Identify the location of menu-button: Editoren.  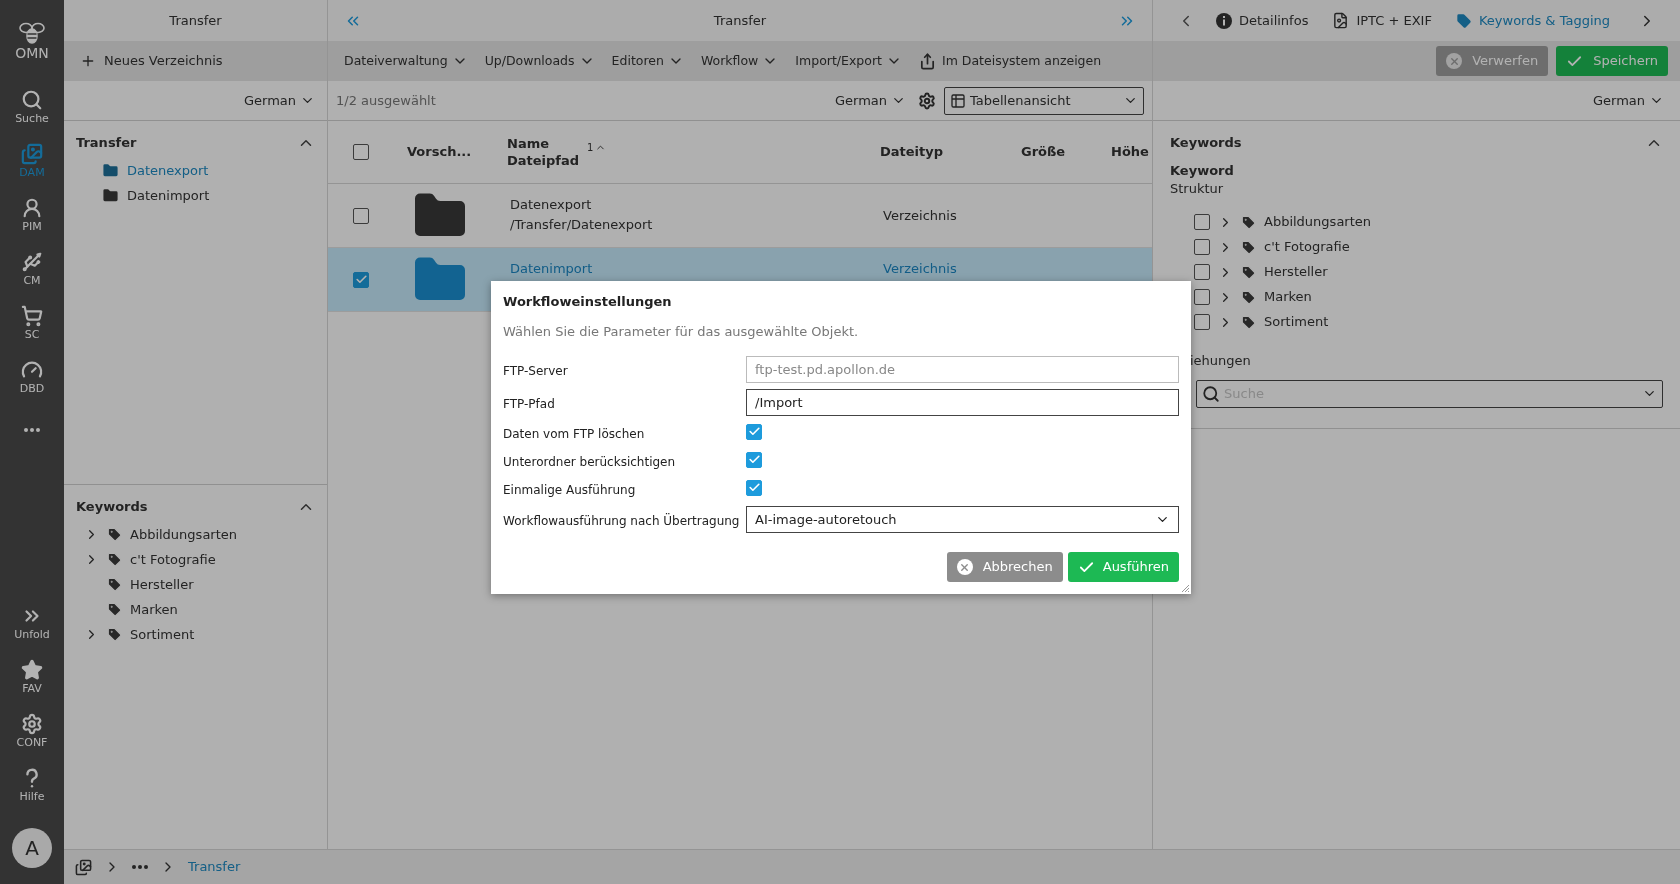
(647, 61).